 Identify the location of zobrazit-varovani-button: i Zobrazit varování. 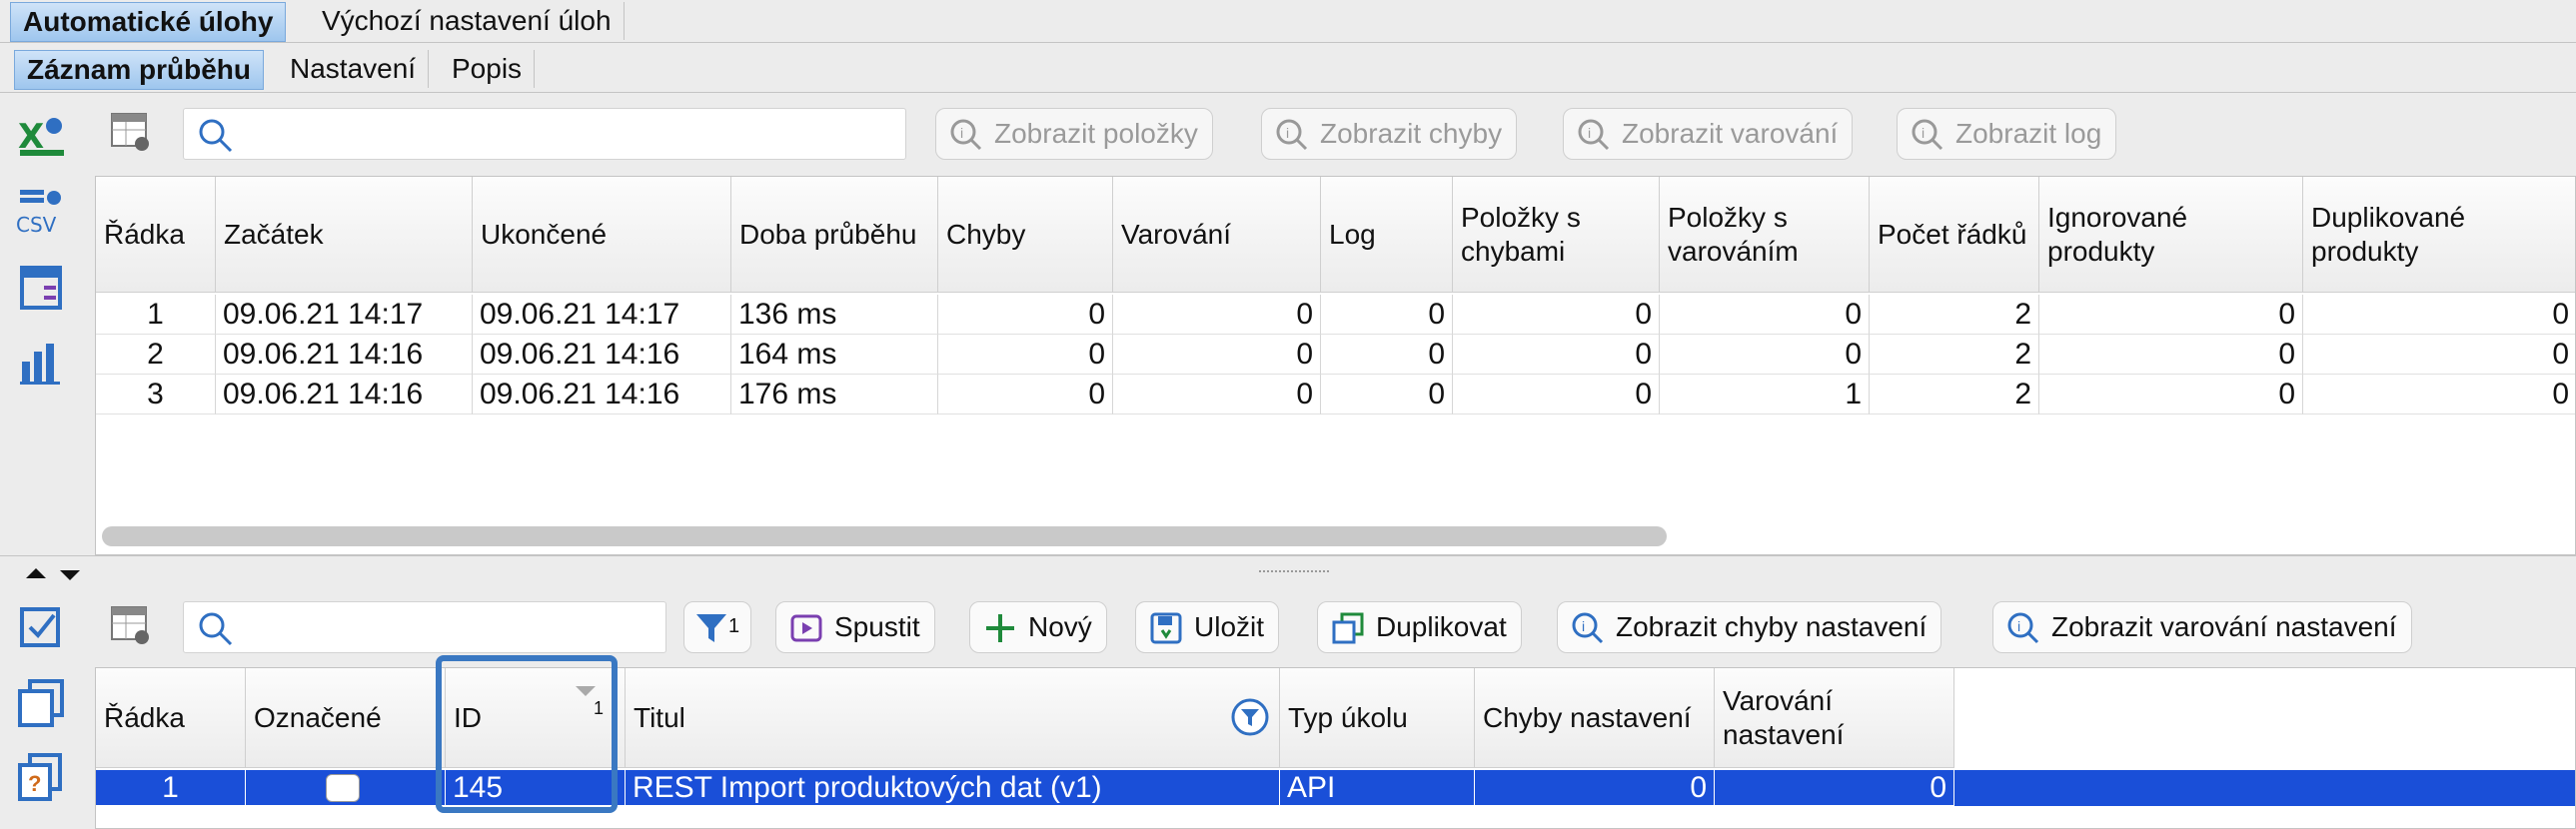
(1708, 134).